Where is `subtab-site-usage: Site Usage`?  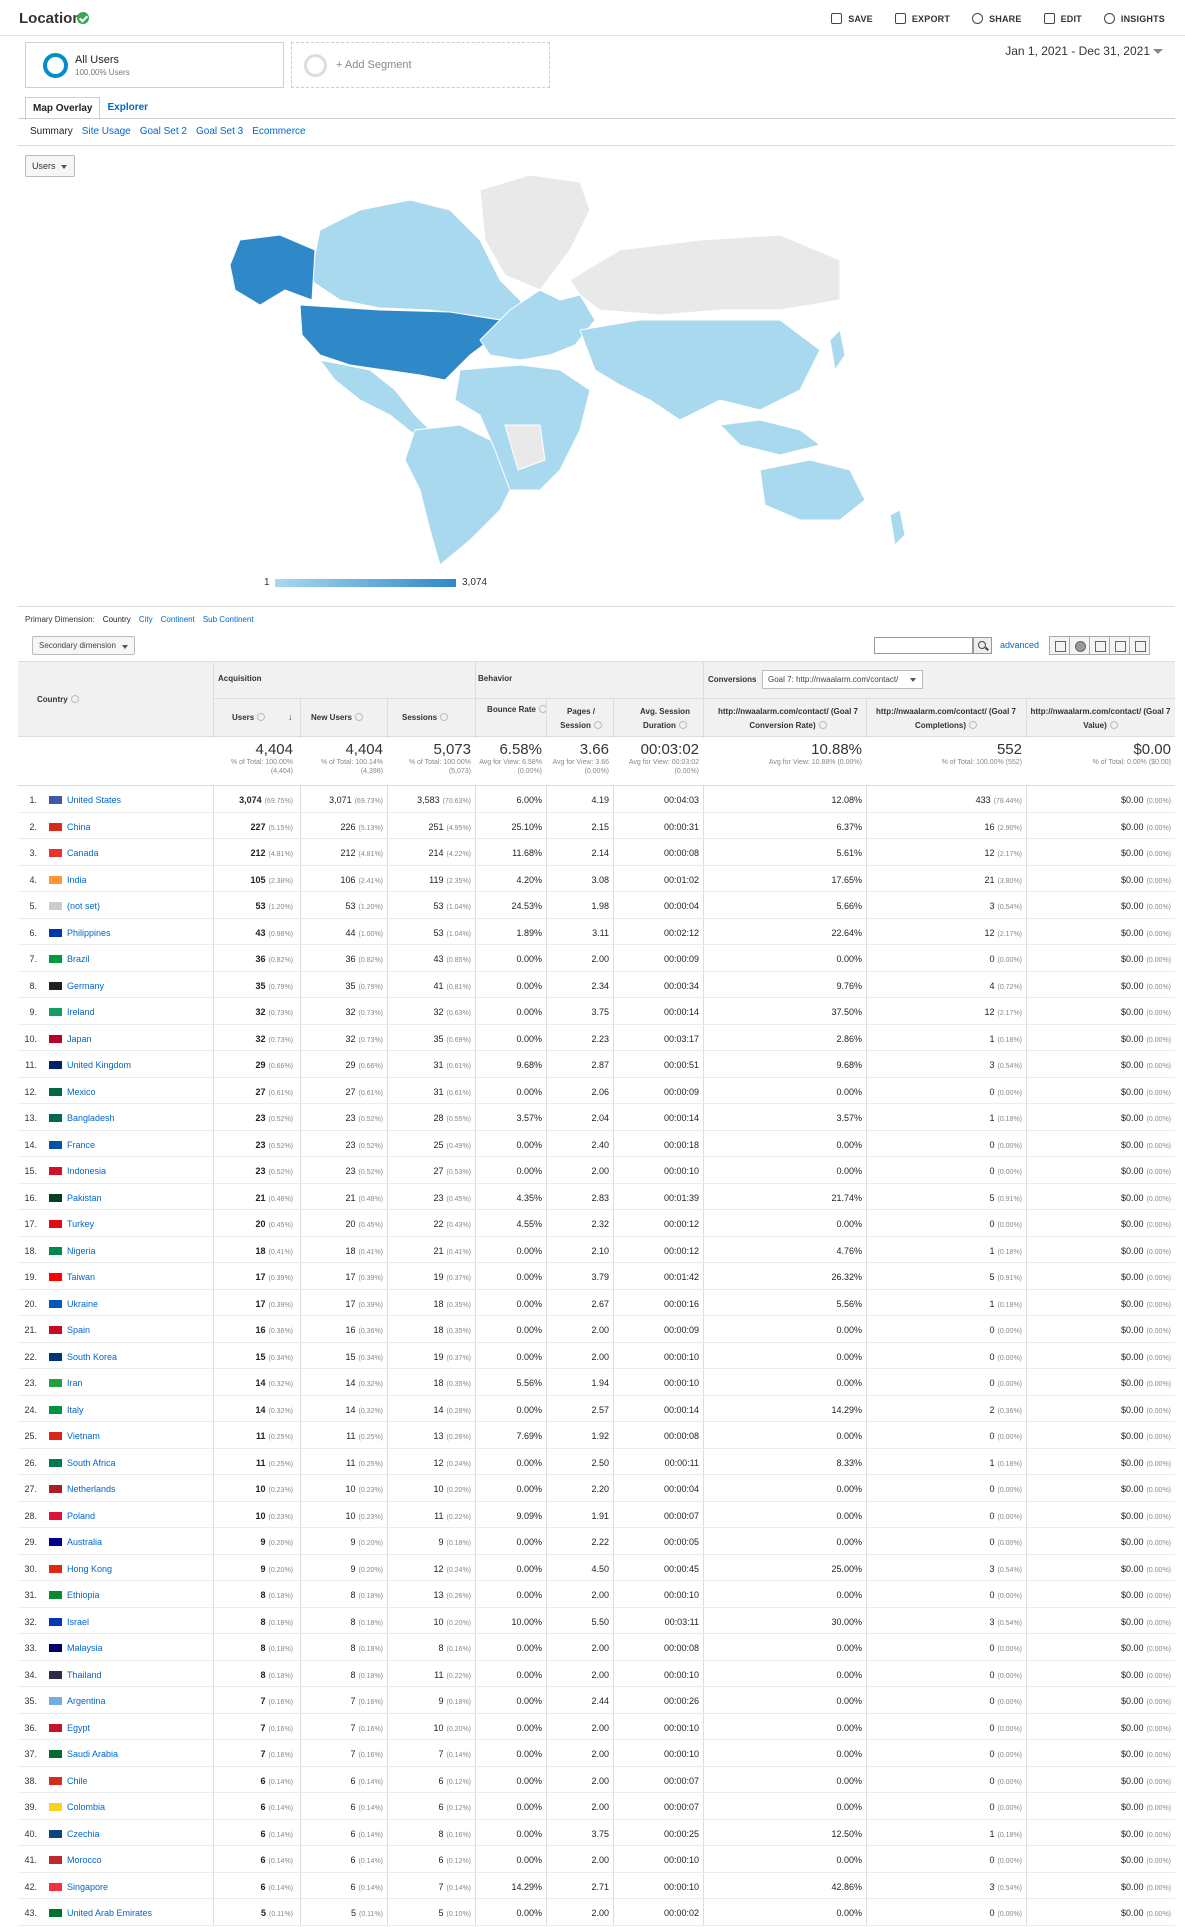 subtab-site-usage: Site Usage is located at coordinates (106, 131).